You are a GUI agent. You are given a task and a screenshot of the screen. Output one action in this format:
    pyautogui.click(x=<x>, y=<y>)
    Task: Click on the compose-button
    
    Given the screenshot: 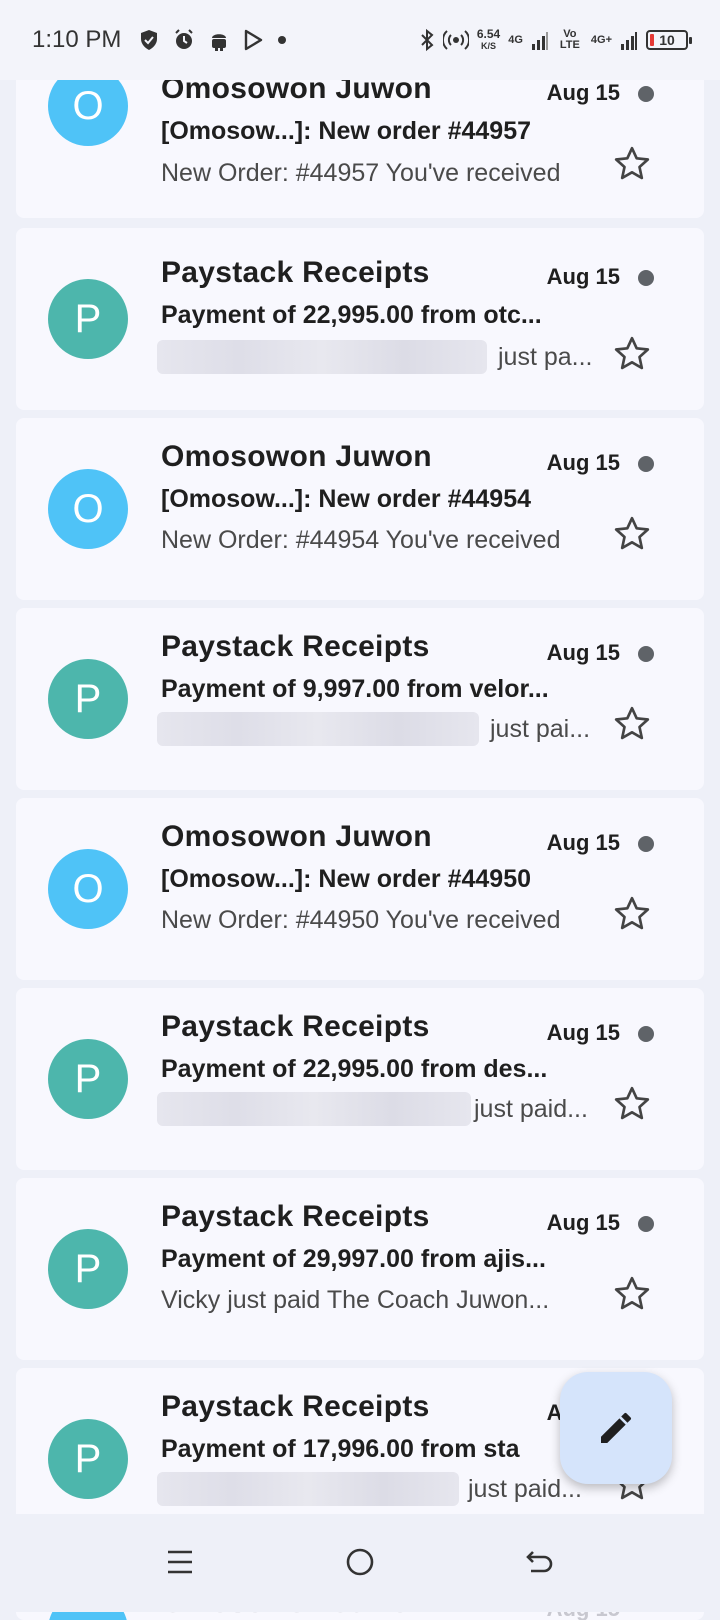 What is the action you would take?
    pyautogui.click(x=616, y=1428)
    